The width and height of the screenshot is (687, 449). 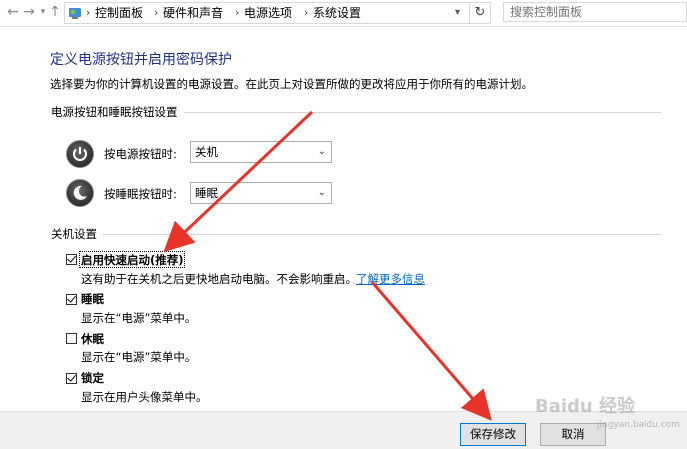 What do you see at coordinates (219, 279) in the screenshot?
I see `fast-startup-description: 这有助于在关机之后更快地启动电脑。不会影响重启。` at bounding box center [219, 279].